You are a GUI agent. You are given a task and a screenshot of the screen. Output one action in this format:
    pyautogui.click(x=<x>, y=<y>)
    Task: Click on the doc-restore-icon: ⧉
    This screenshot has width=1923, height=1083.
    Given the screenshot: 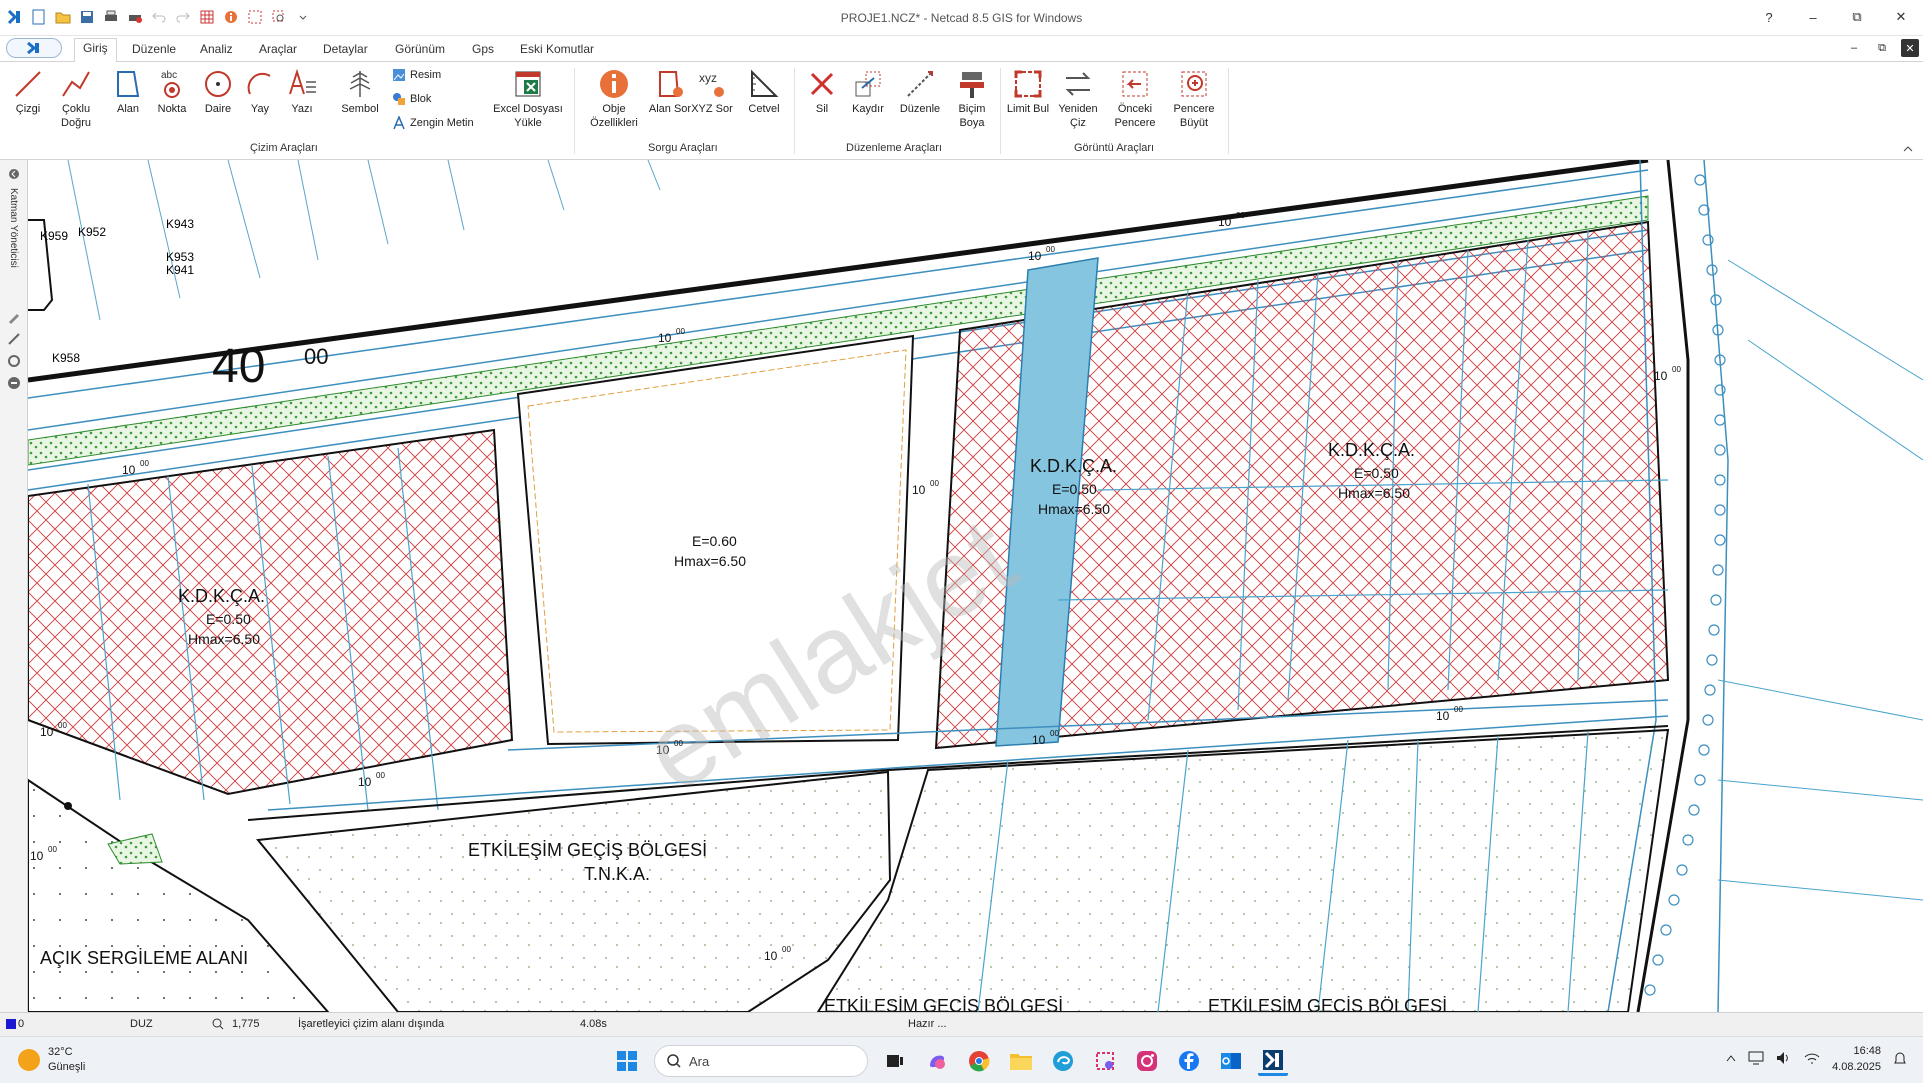 What is the action you would take?
    pyautogui.click(x=1882, y=48)
    